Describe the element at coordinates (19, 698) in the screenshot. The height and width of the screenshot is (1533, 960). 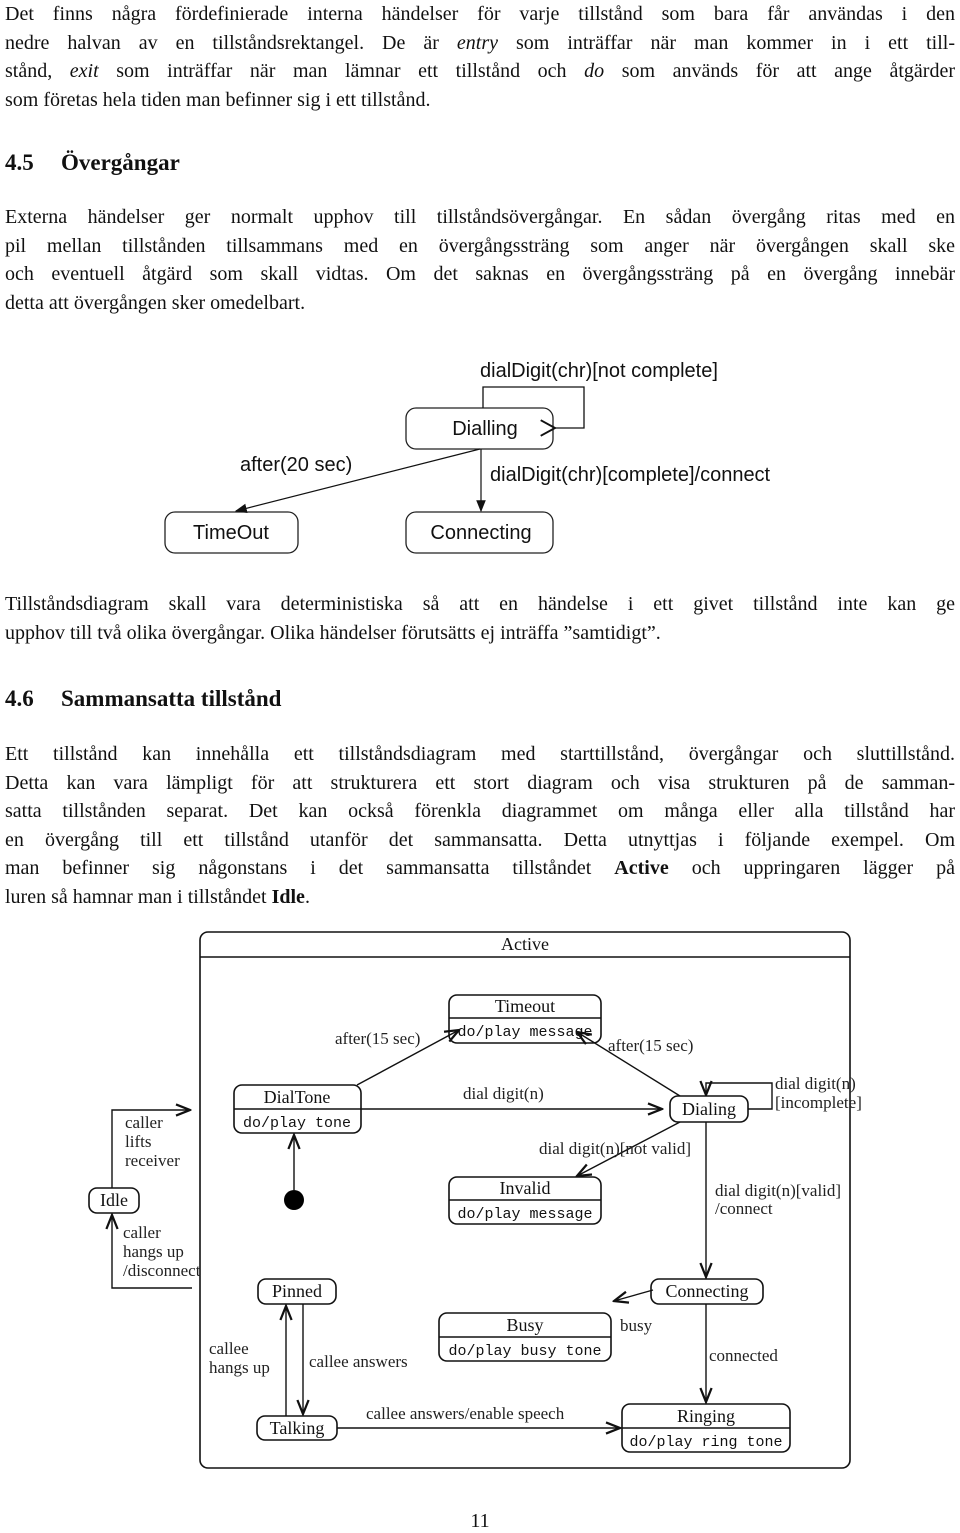
I see `section-number: 4.6` at that location.